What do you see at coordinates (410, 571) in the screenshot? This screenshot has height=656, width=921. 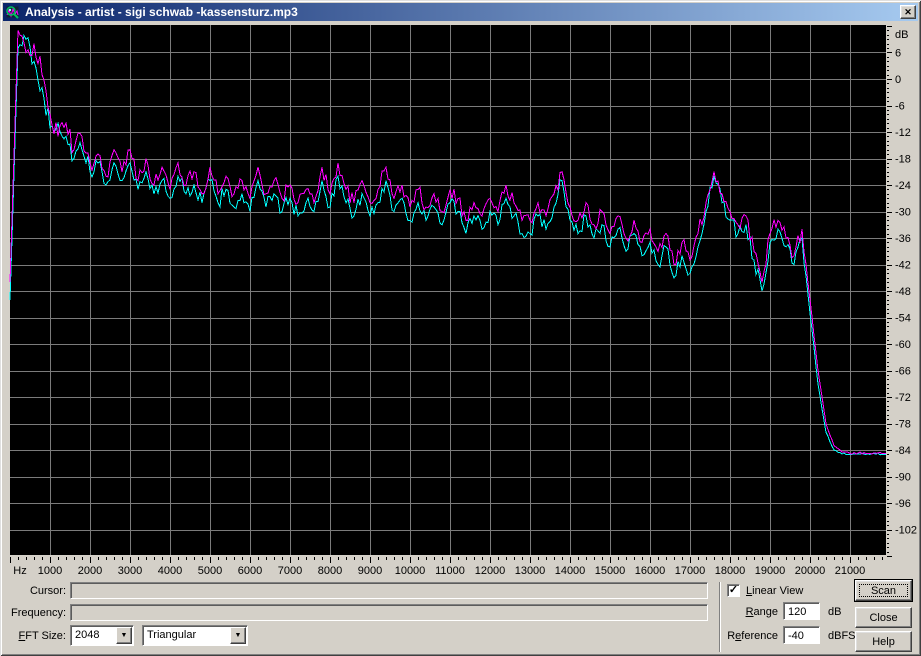 I see `x-tick-label: 10000` at bounding box center [410, 571].